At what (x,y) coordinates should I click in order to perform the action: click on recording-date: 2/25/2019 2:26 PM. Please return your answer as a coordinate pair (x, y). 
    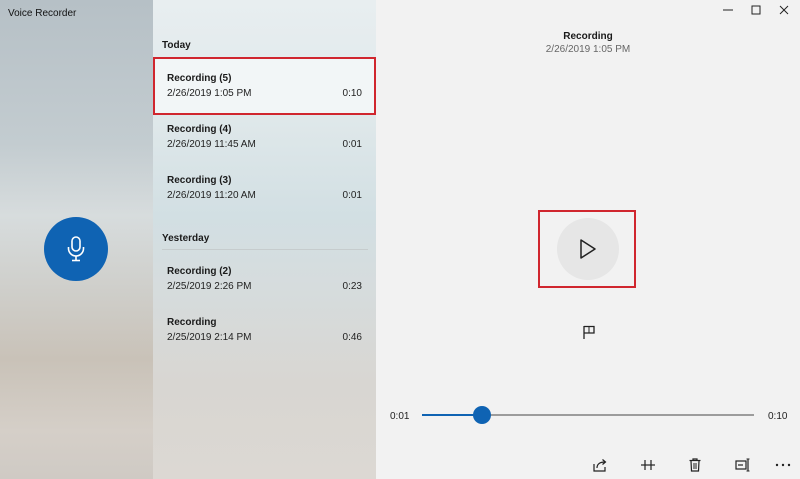
    Looking at the image, I should click on (209, 286).